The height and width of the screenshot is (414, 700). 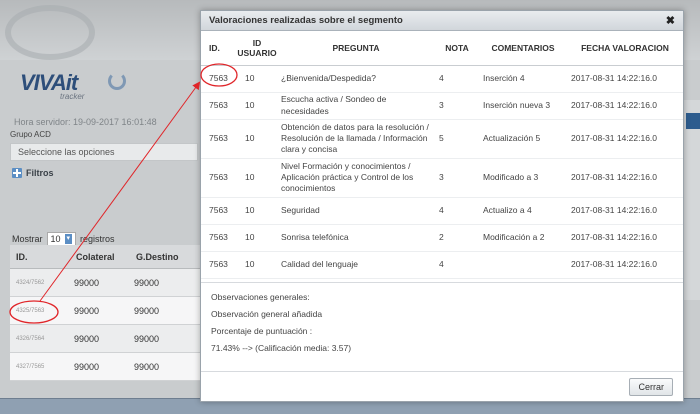 I want to click on col-colateral-header: Colateral, so click(x=100, y=257).